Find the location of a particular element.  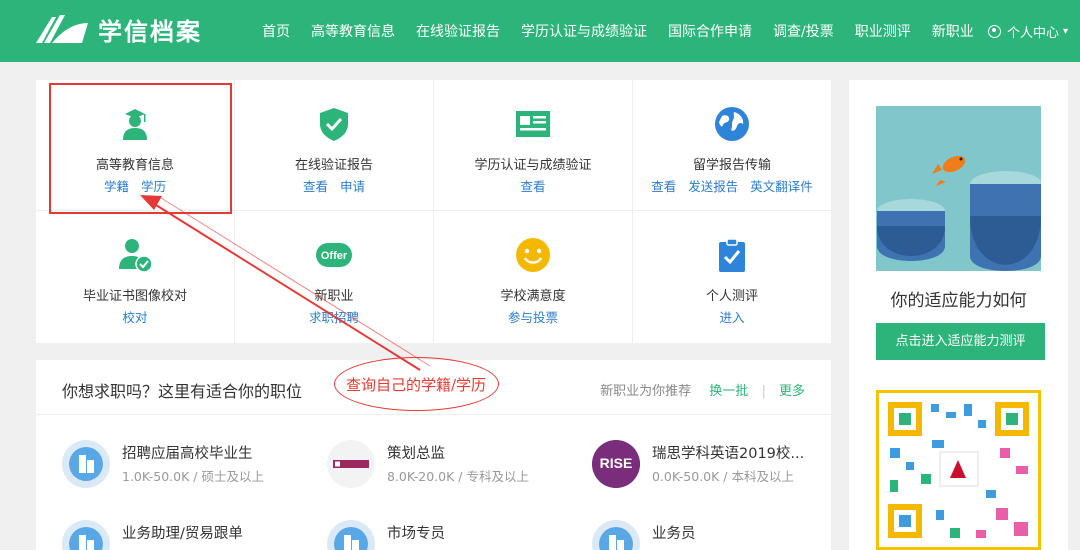

annotation-text: 查询自己的学籍/学历 is located at coordinates (416, 385).